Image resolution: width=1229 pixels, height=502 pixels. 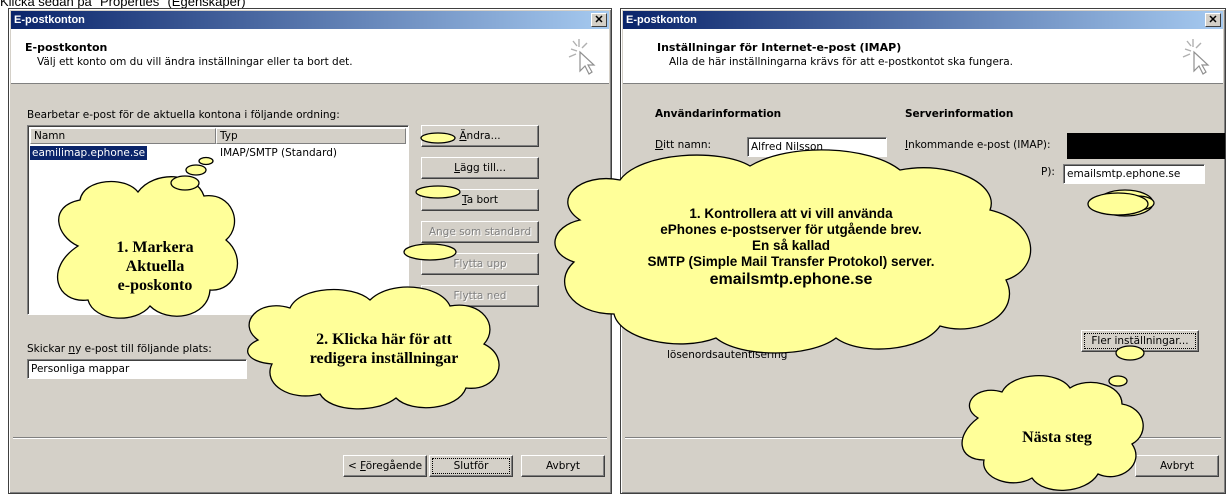 I want to click on callout-line: redigera inställningar, so click(x=384, y=358).